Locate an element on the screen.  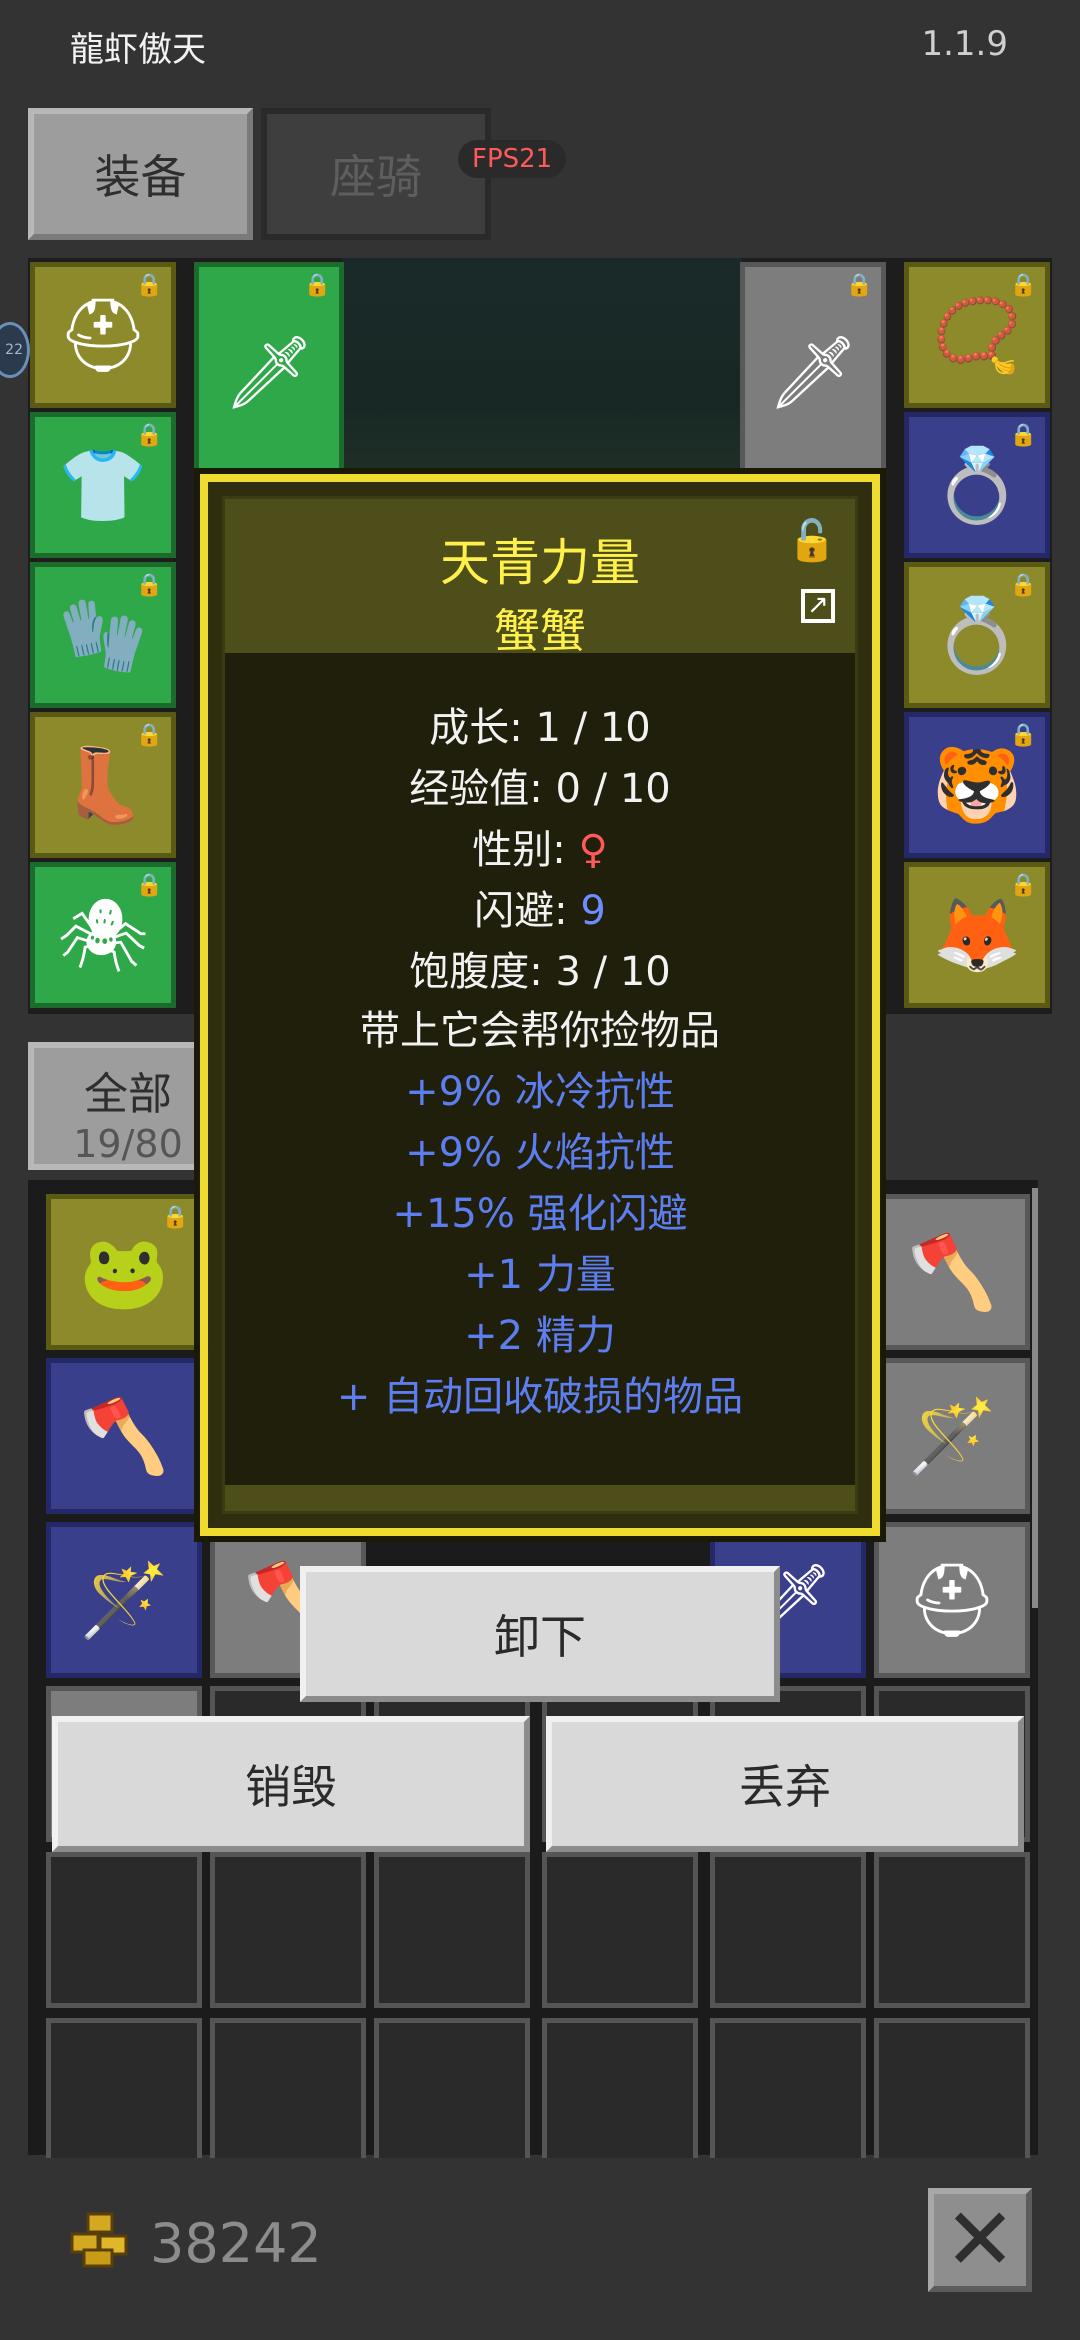
filter-label: 全部 is located at coordinates (128, 1094).